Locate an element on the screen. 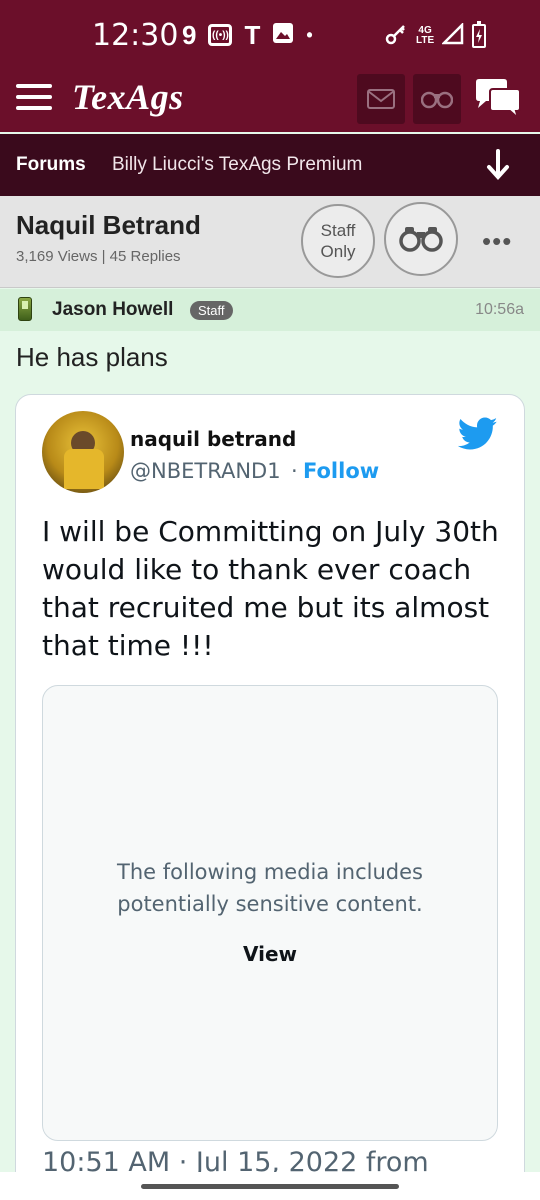  envelope-icon is located at coordinates (381, 99).